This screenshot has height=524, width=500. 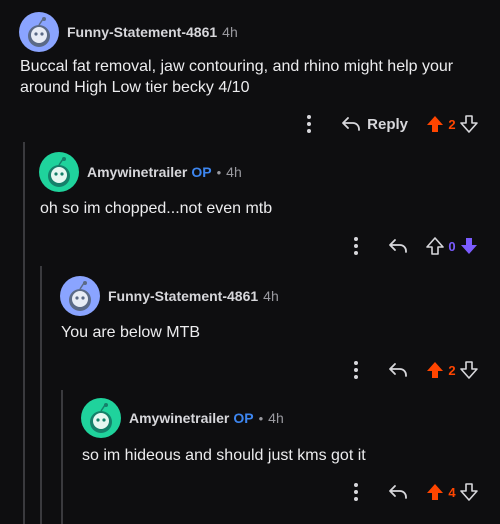 I want to click on comment-body: oh so im chopped...not even mtb, so click(x=156, y=208).